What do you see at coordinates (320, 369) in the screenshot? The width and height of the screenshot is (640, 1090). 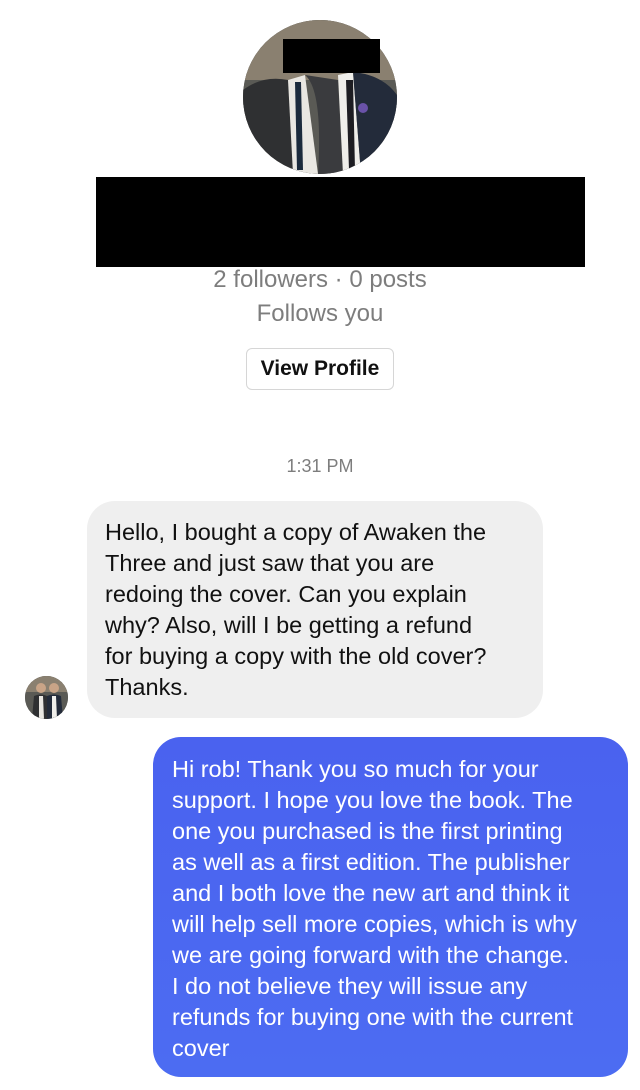 I see `view-profile-button: View Profile` at bounding box center [320, 369].